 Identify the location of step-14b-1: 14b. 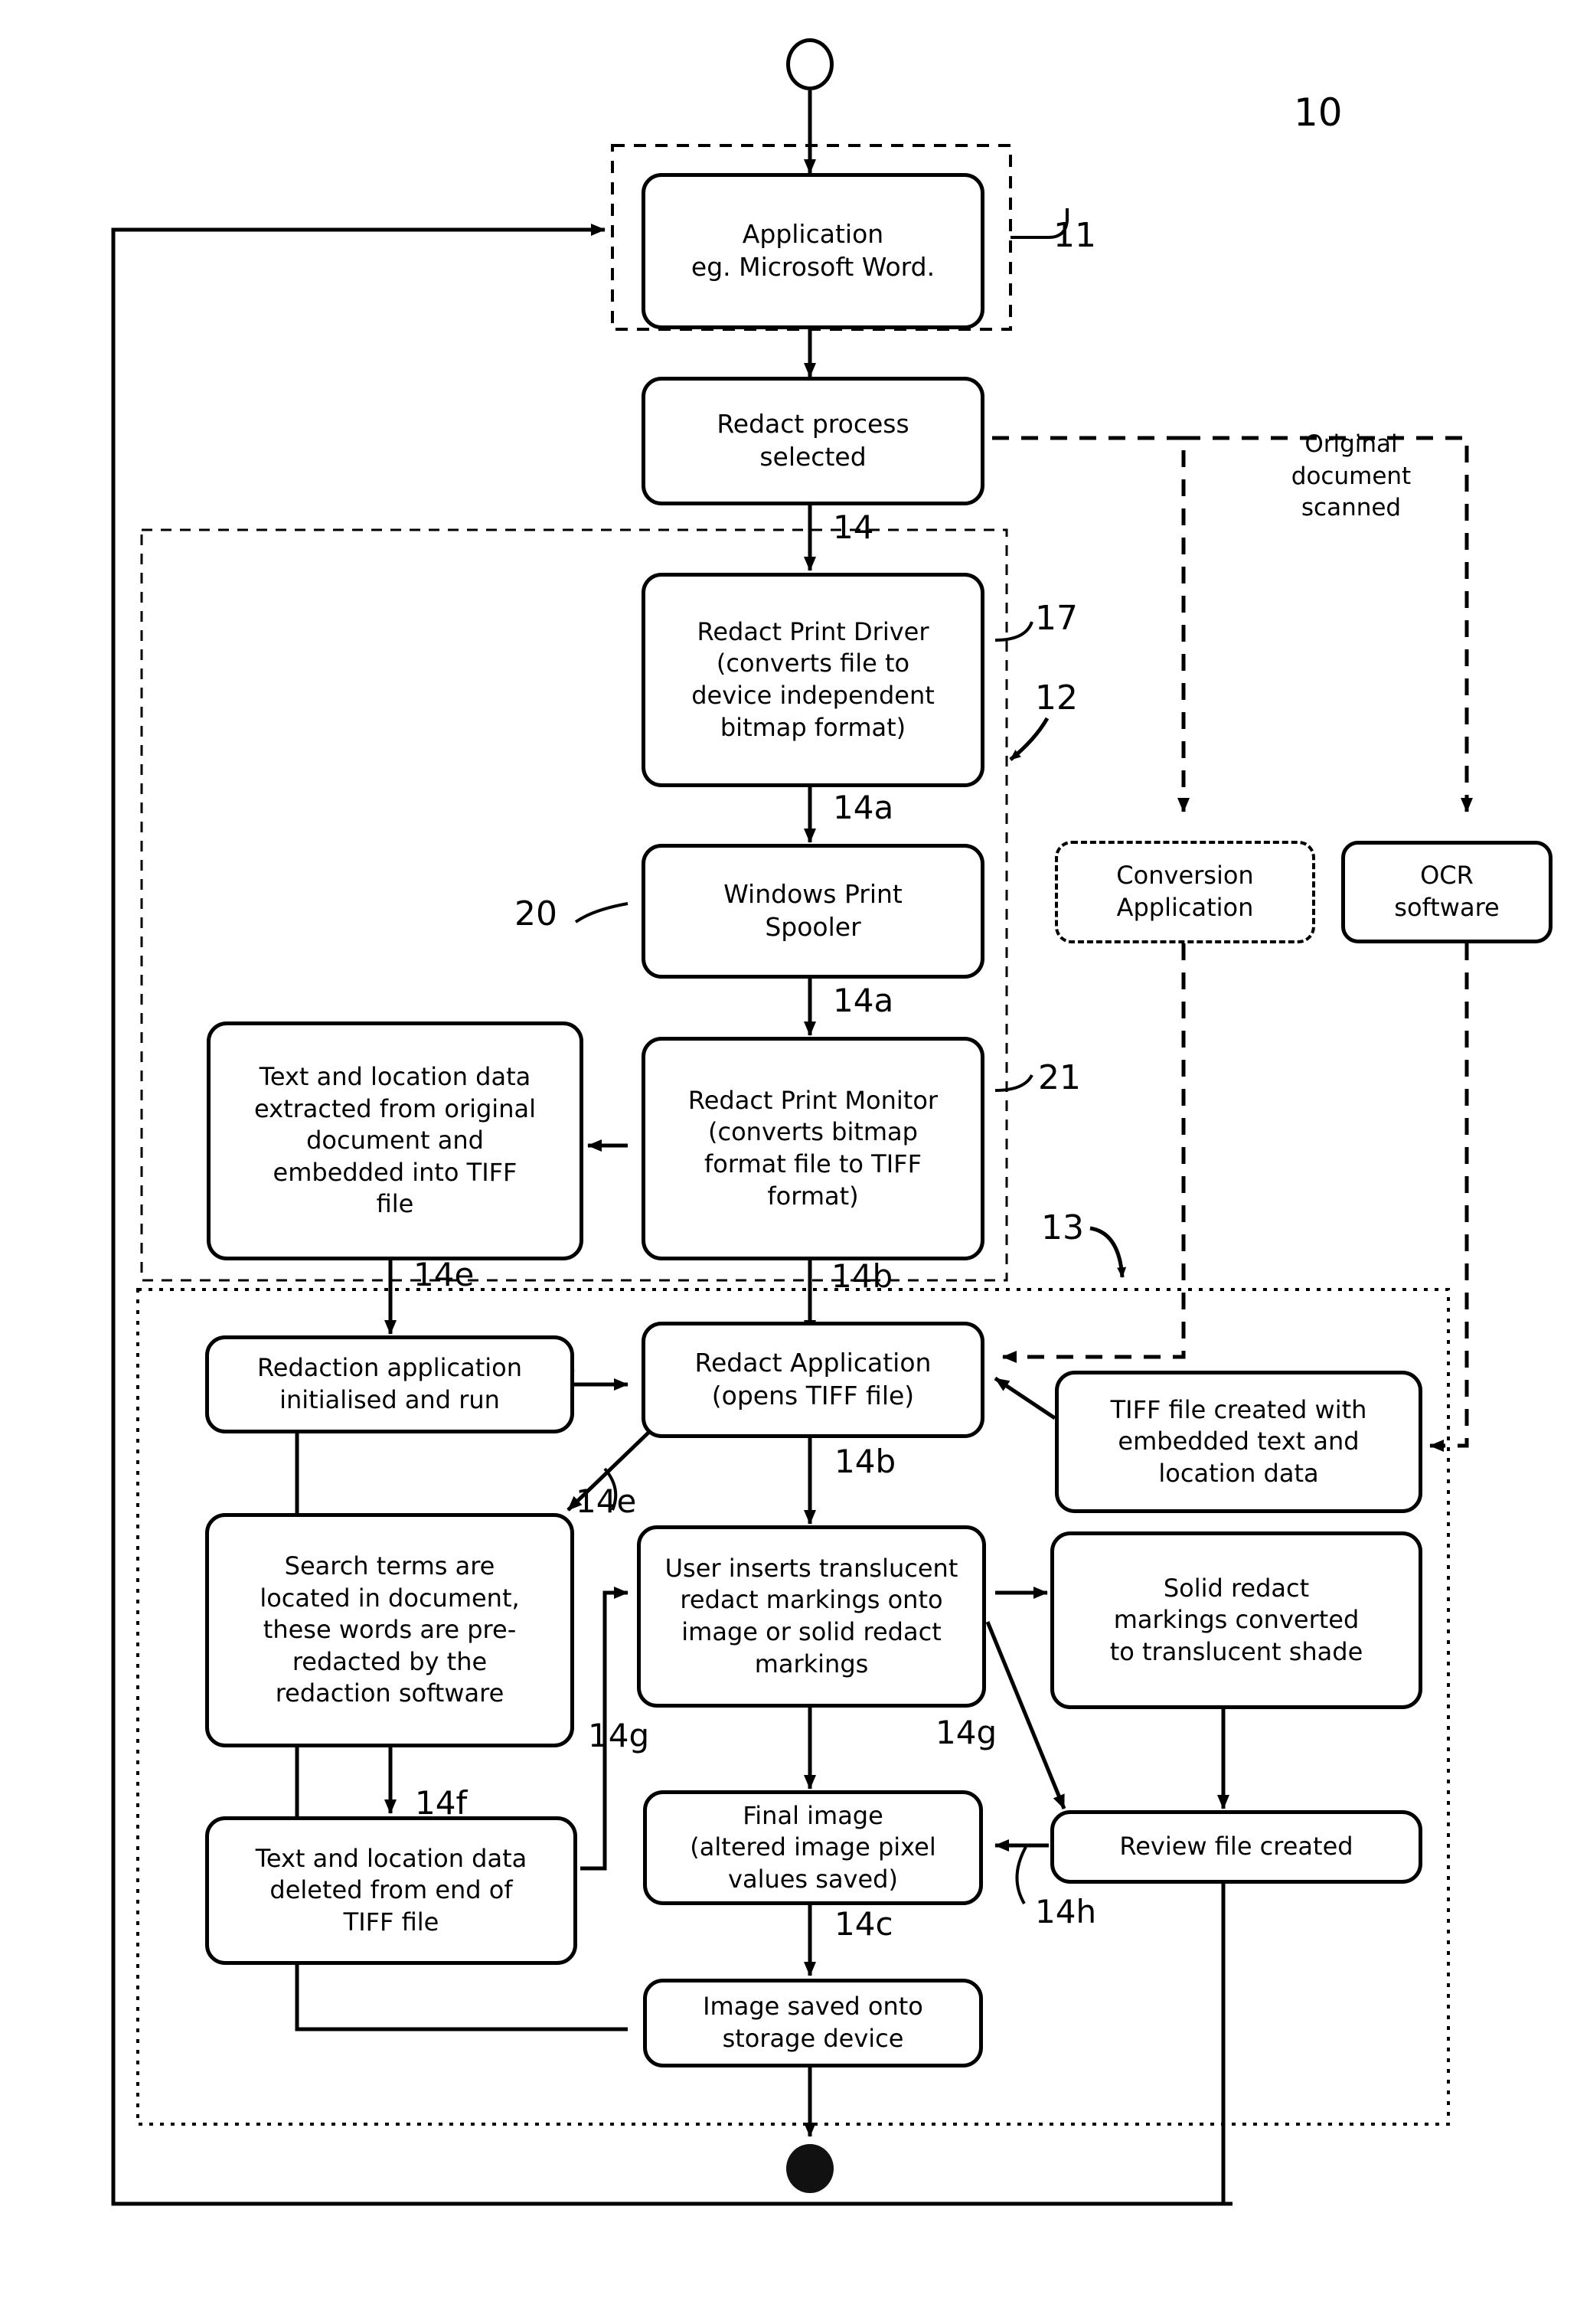
(862, 1276).